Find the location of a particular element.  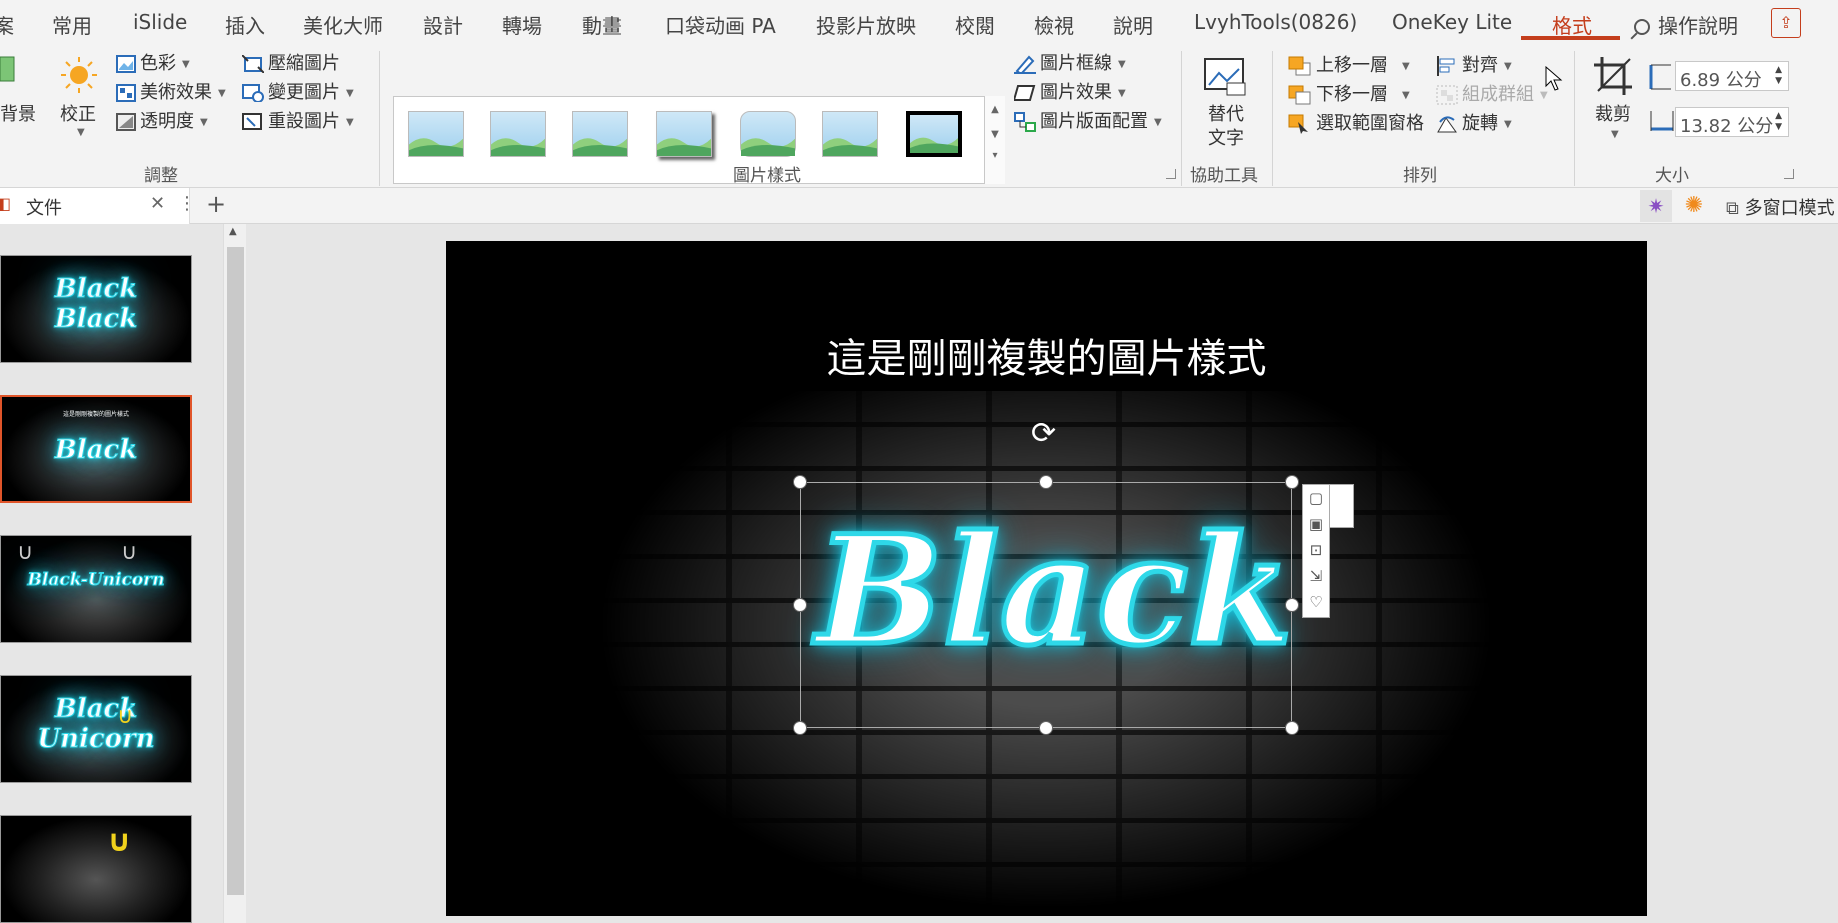

selection-pane-button: 選取範圍窗格 is located at coordinates (1356, 122).